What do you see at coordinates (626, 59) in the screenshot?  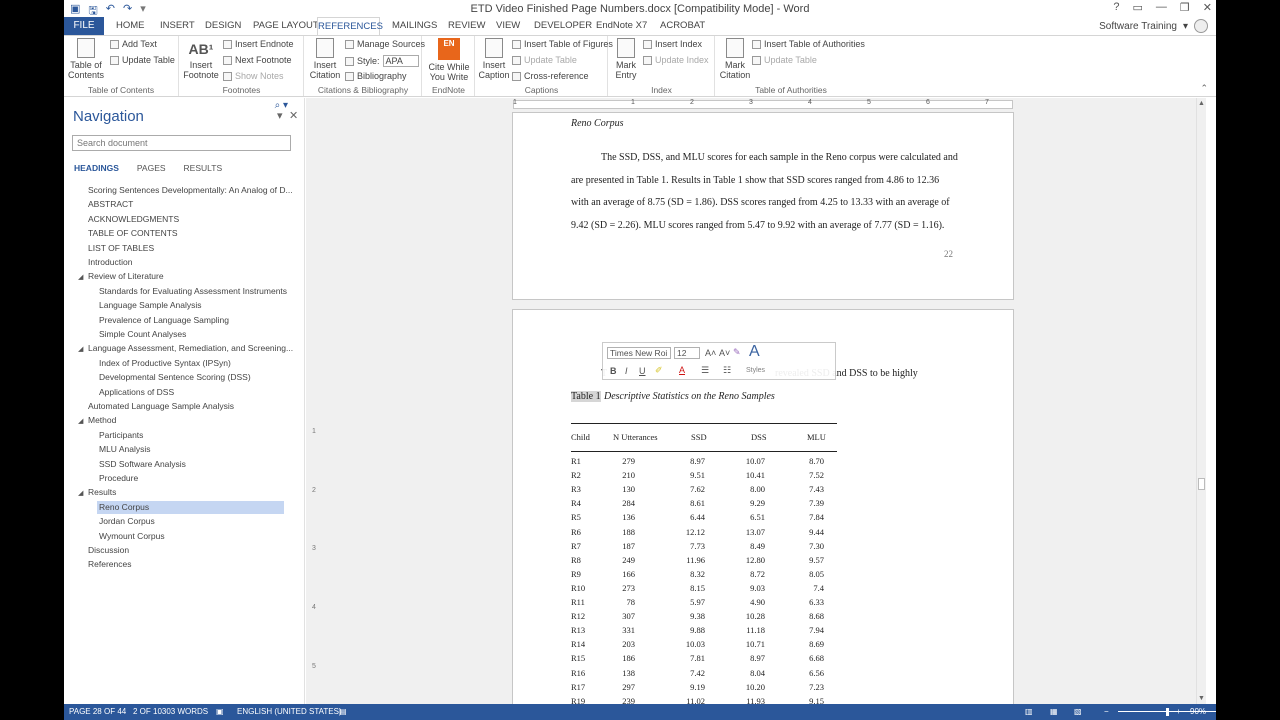 I see `mark-entry-button: Mark Entry` at bounding box center [626, 59].